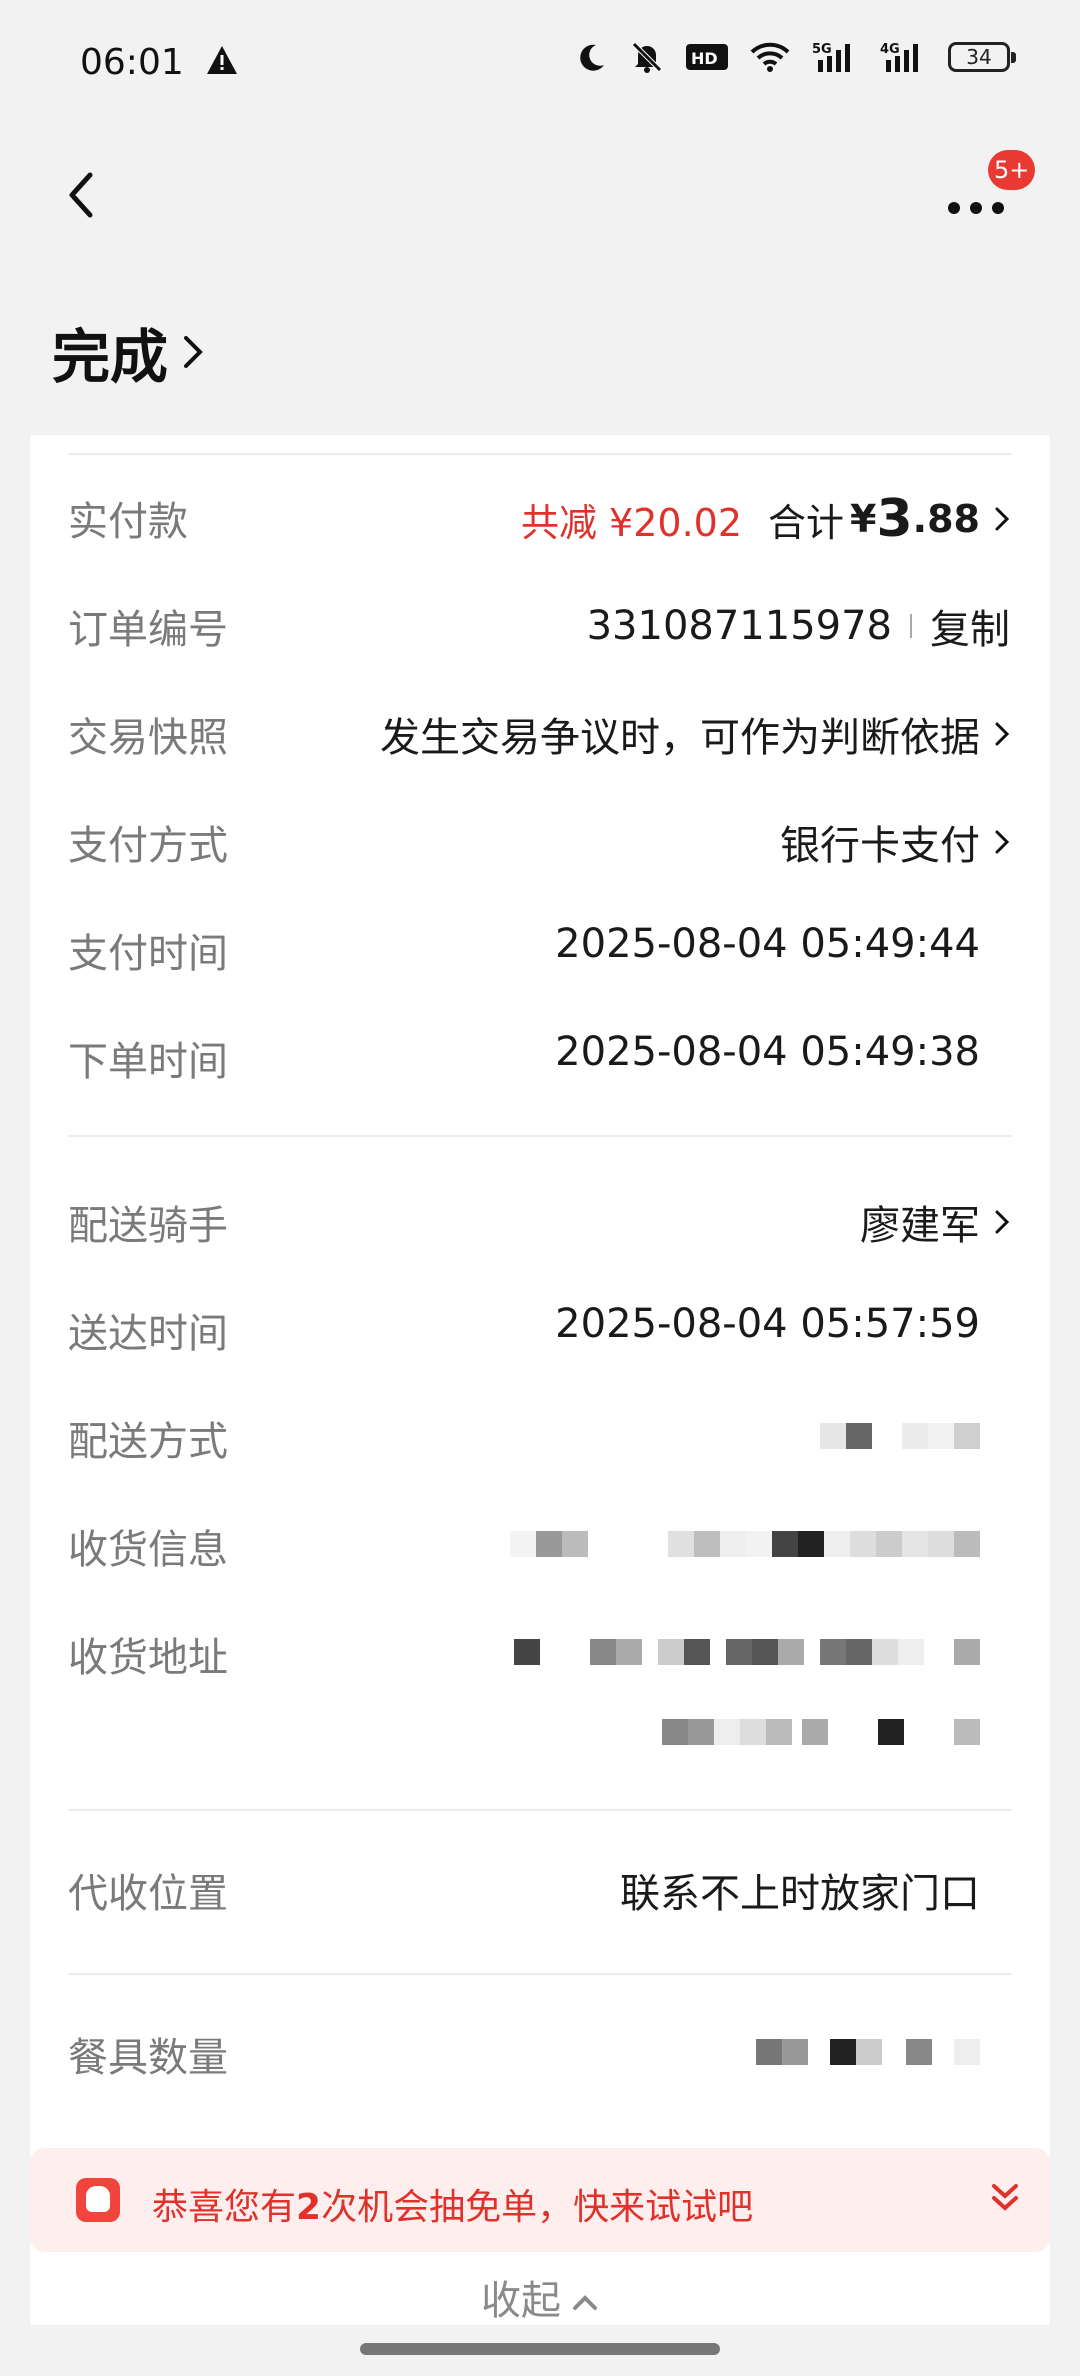 The image size is (1080, 2376). I want to click on signal-4g-icon: 4G, so click(899, 57).